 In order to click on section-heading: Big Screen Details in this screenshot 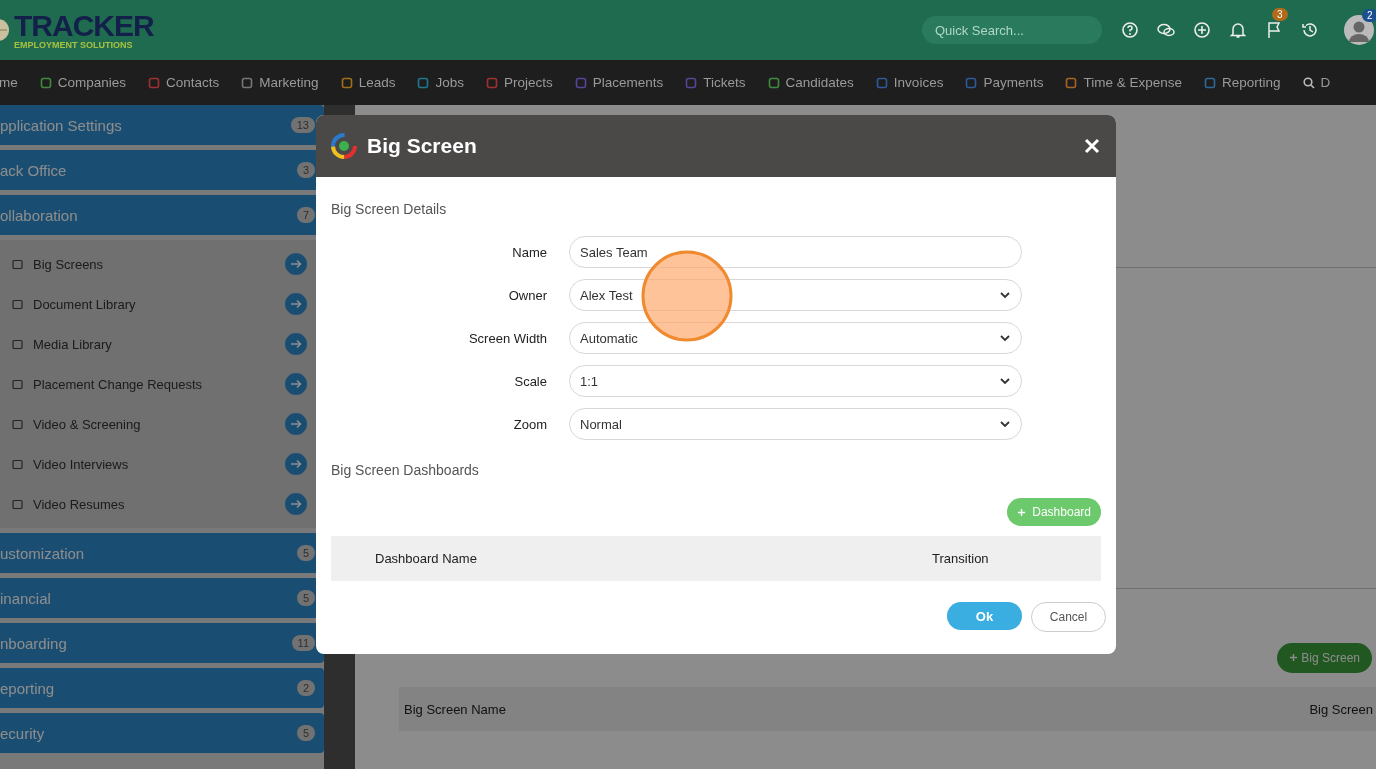, I will do `click(389, 209)`.